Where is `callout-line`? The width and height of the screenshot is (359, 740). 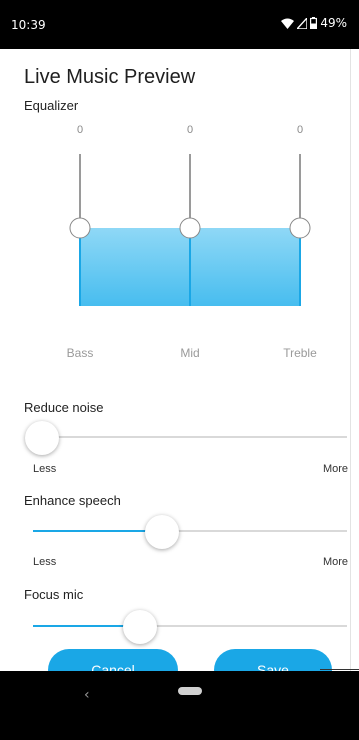
callout-line is located at coordinates (339, 669).